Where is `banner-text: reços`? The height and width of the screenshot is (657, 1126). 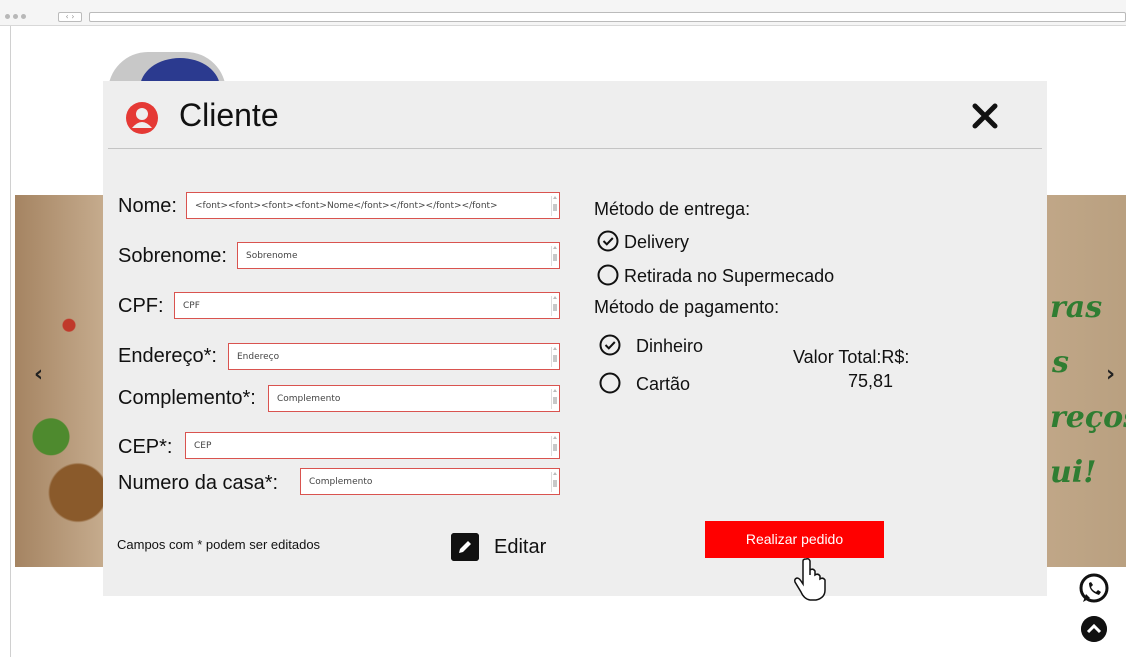 banner-text: reços is located at coordinates (1088, 417).